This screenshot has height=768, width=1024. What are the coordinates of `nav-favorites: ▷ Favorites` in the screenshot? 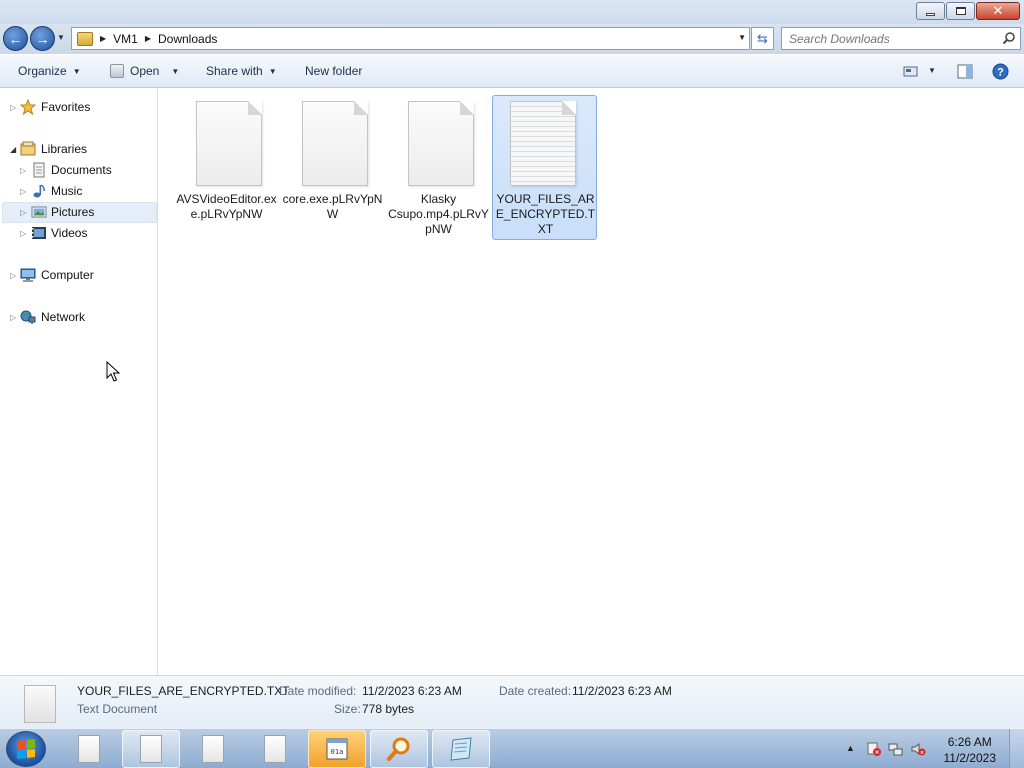 It's located at (79, 107).